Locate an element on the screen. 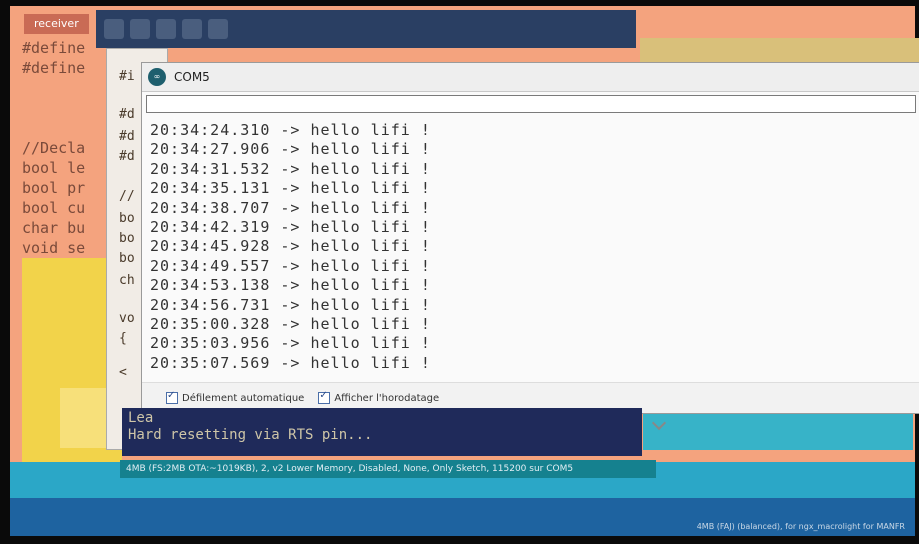 The width and height of the screenshot is (919, 544). autoscroll-label: Défilement automatique is located at coordinates (243, 398).